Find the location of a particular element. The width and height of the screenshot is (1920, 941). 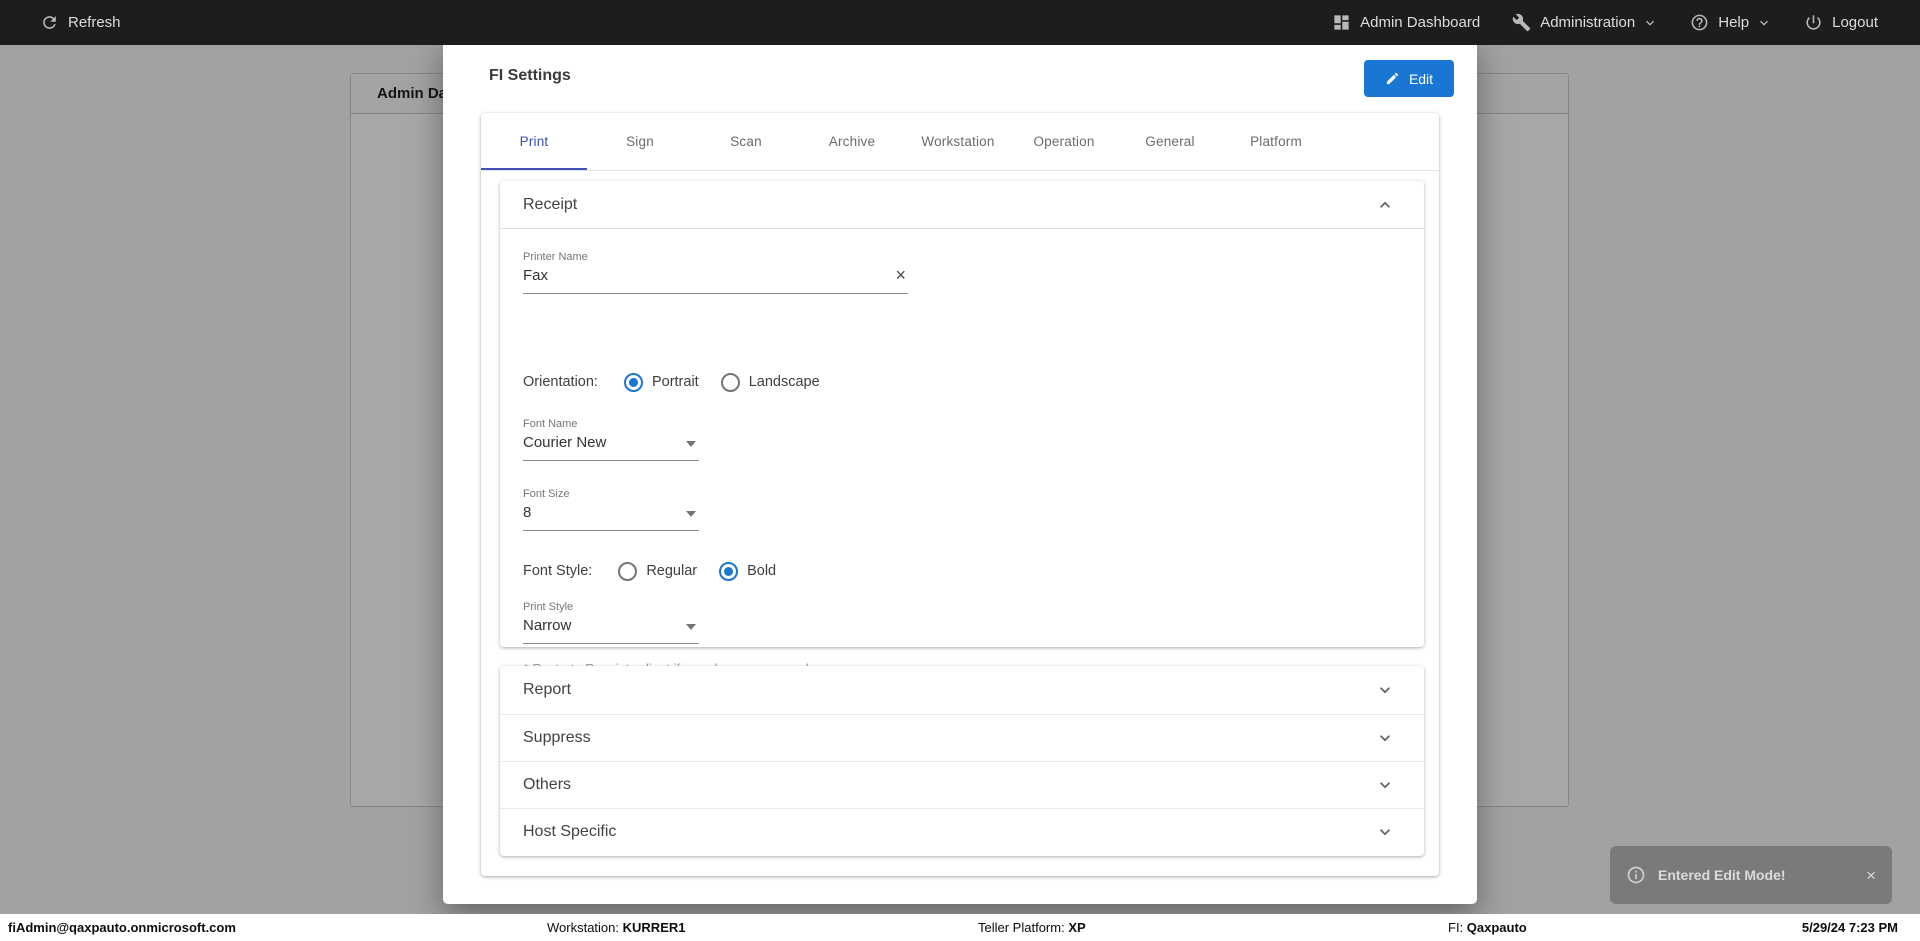

others-section-title: Others is located at coordinates (547, 784).